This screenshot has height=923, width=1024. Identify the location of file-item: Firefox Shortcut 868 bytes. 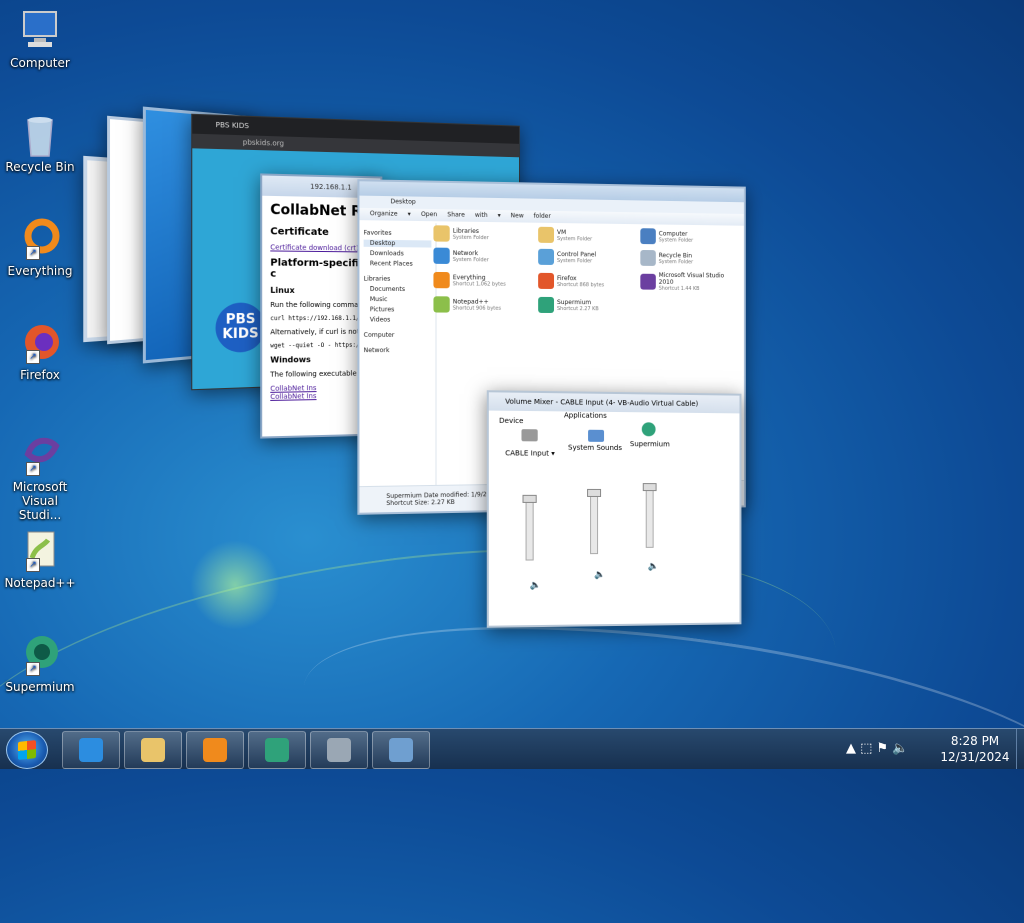
(589, 281).